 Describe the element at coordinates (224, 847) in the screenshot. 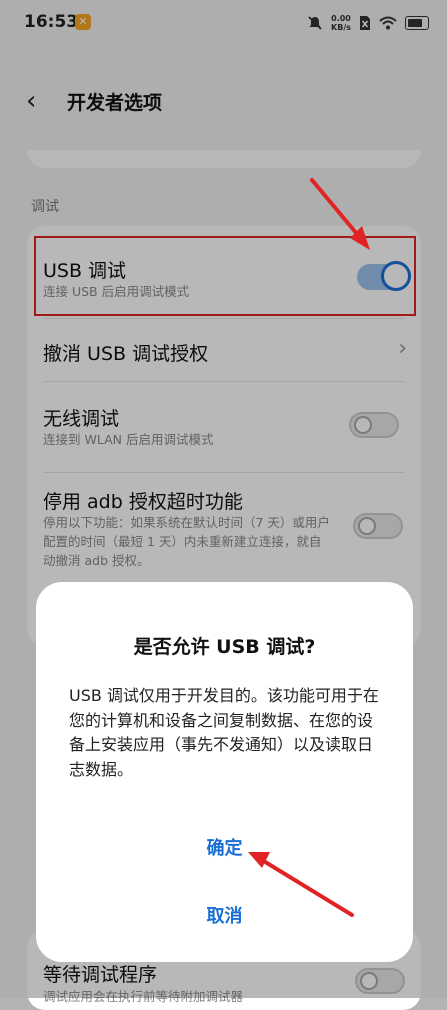

I see `confirm-button: 确定` at that location.